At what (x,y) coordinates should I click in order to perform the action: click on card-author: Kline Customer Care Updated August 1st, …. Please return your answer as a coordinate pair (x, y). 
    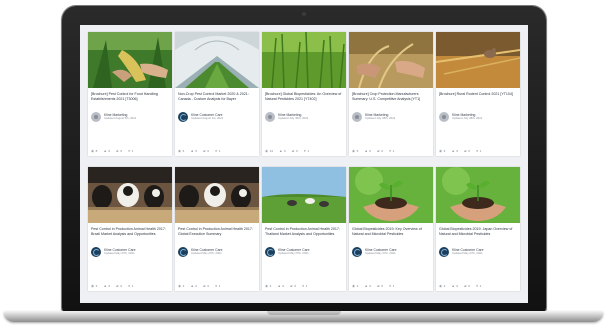
    Looking at the image, I should click on (217, 117).